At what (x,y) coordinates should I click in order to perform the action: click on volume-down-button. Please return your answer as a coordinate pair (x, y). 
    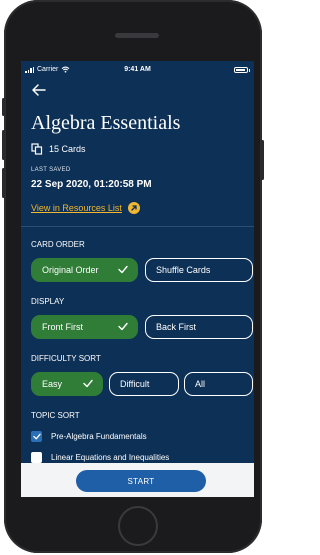
    Looking at the image, I should click on (3, 183).